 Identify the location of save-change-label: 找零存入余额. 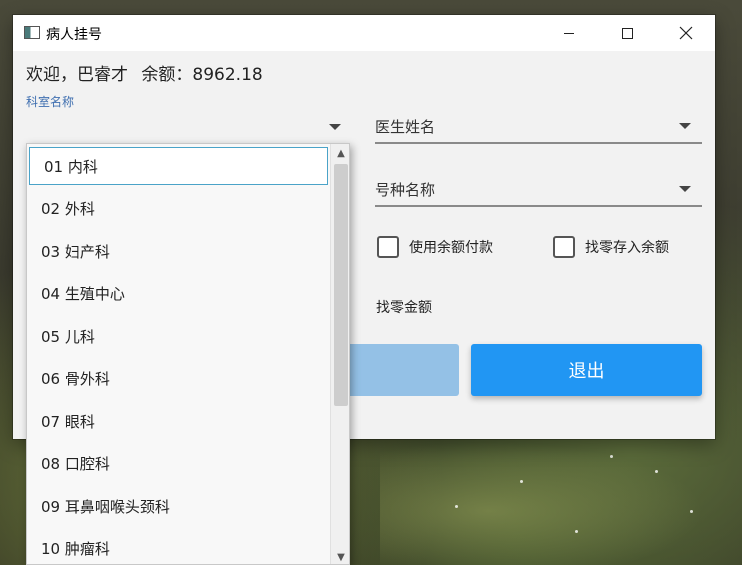
(627, 248).